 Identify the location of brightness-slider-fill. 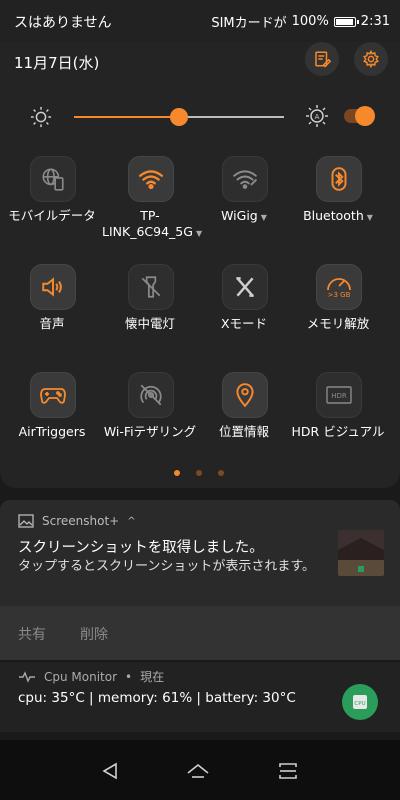
(126, 117).